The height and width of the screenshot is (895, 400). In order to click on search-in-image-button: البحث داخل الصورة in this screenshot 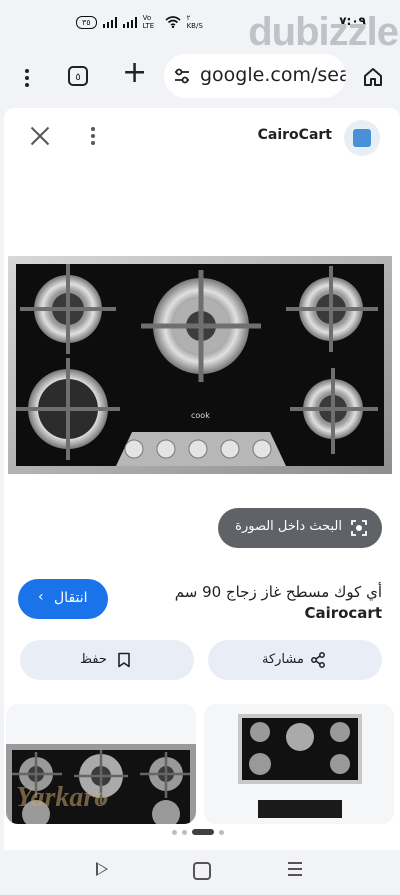, I will do `click(300, 528)`.